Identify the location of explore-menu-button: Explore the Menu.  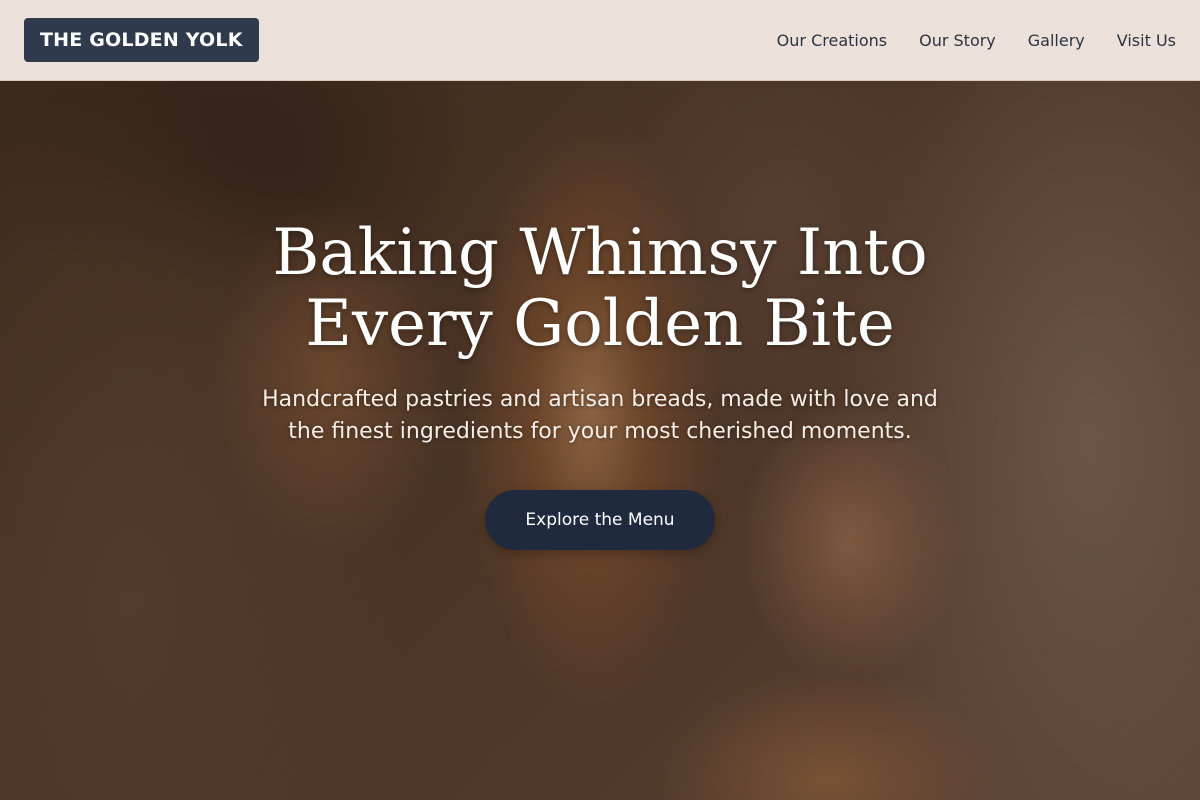
(600, 520).